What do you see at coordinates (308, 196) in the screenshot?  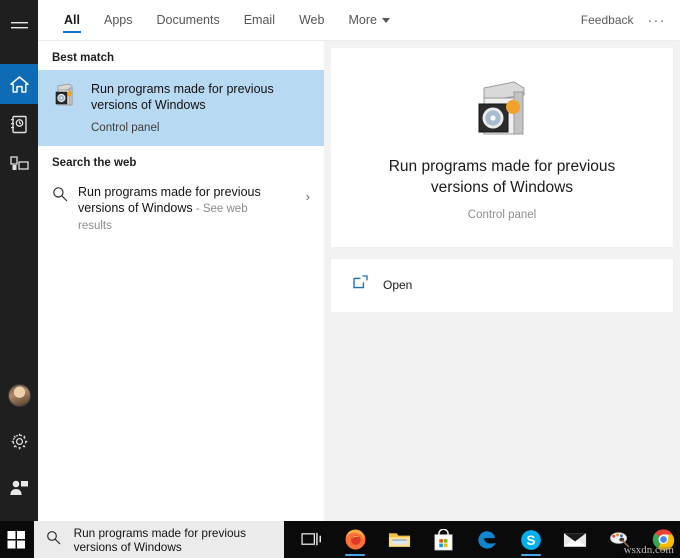 I see `chevron-right-icon: ›` at bounding box center [308, 196].